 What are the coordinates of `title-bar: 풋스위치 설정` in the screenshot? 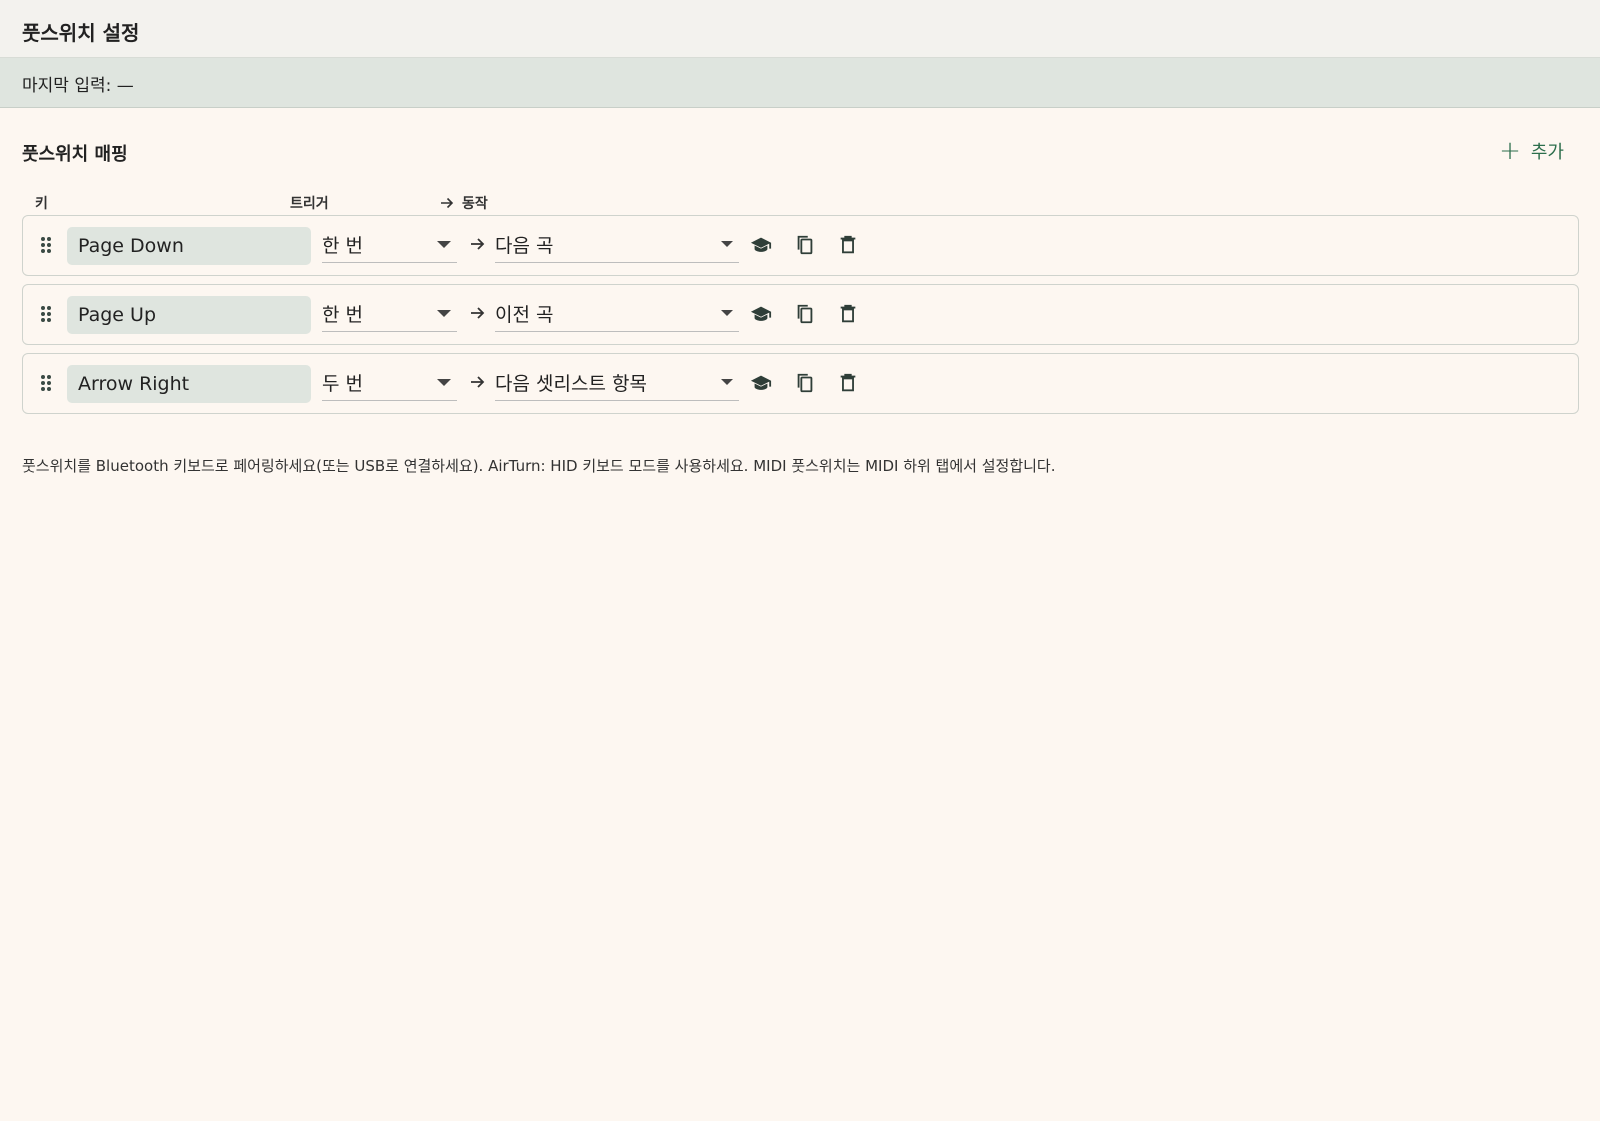 It's located at (800, 29).